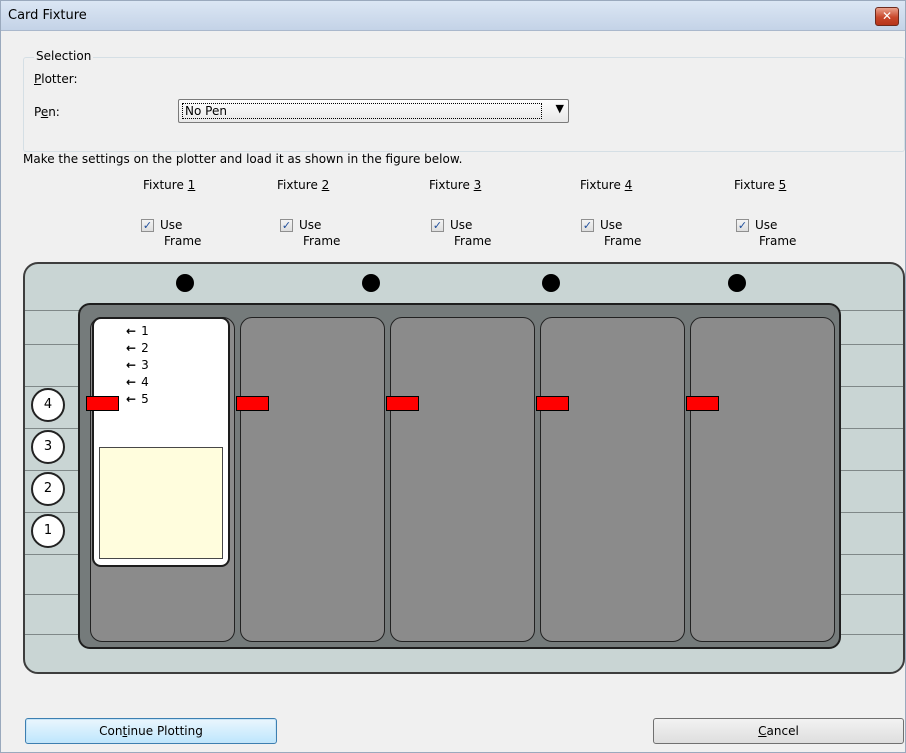 Image resolution: width=906 pixels, height=753 pixels. I want to click on close-icon: ✕, so click(887, 16).